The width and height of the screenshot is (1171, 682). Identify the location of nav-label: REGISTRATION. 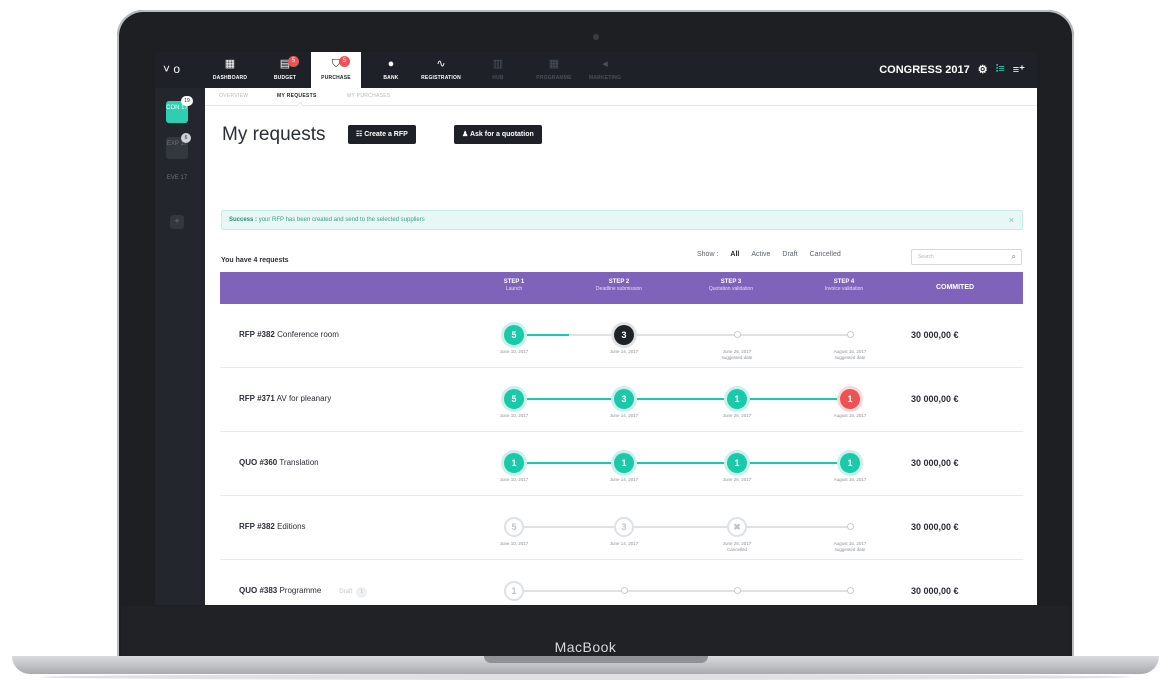
(441, 78).